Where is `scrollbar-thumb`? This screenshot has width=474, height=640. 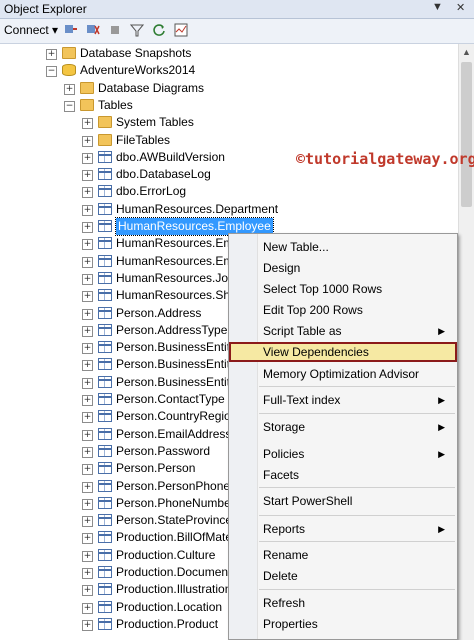
scrollbar-thumb is located at coordinates (466, 134).